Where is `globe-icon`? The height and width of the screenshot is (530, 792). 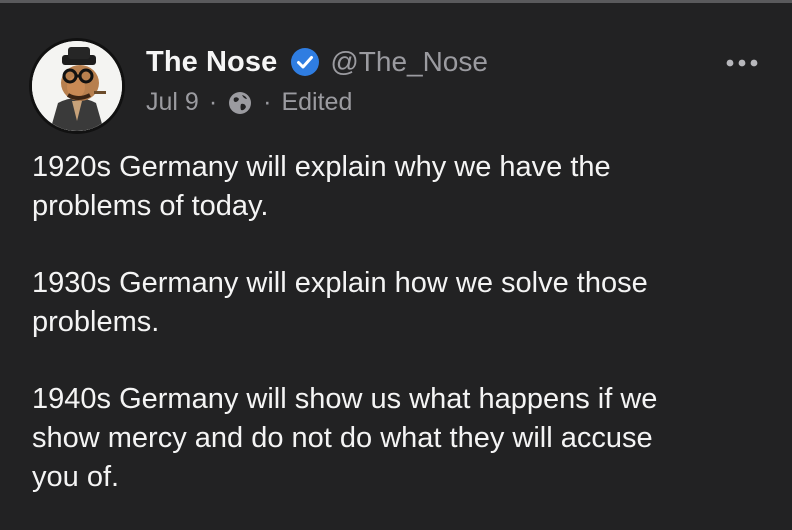 globe-icon is located at coordinates (240, 103).